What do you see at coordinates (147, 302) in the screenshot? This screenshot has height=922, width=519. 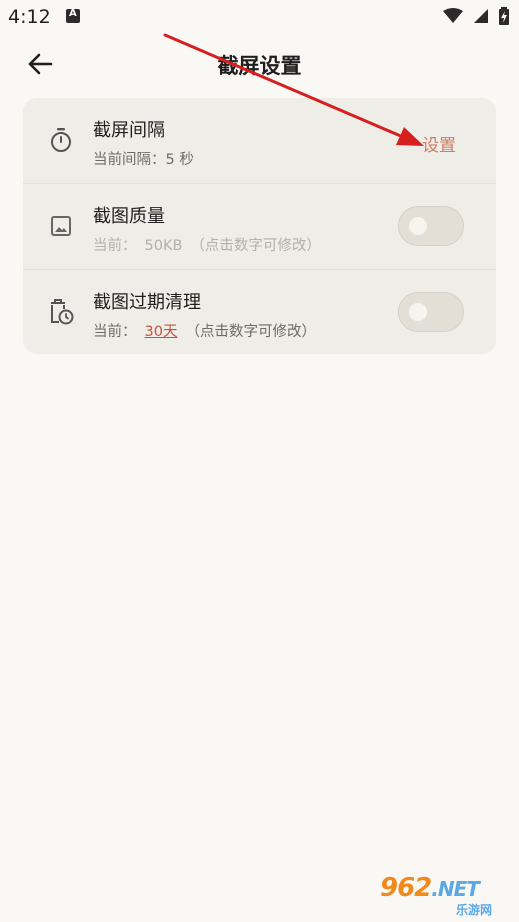 I see `cleanup-title: 截图过期清理` at bounding box center [147, 302].